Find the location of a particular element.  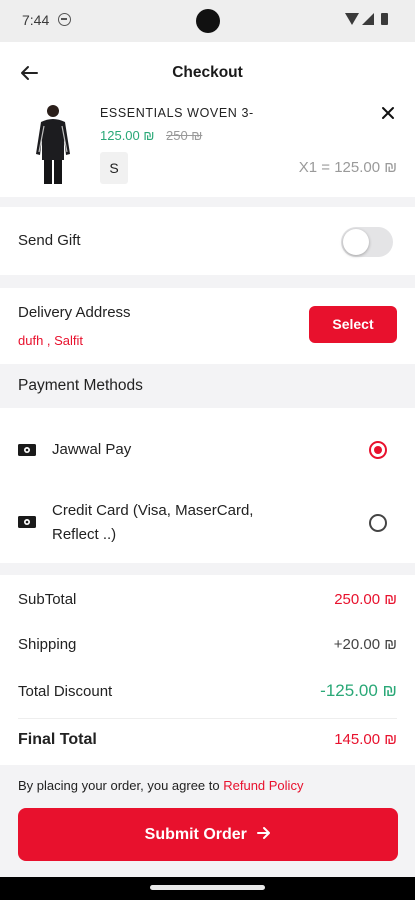

payment-option-label: Jawwal Pay is located at coordinates (92, 449).